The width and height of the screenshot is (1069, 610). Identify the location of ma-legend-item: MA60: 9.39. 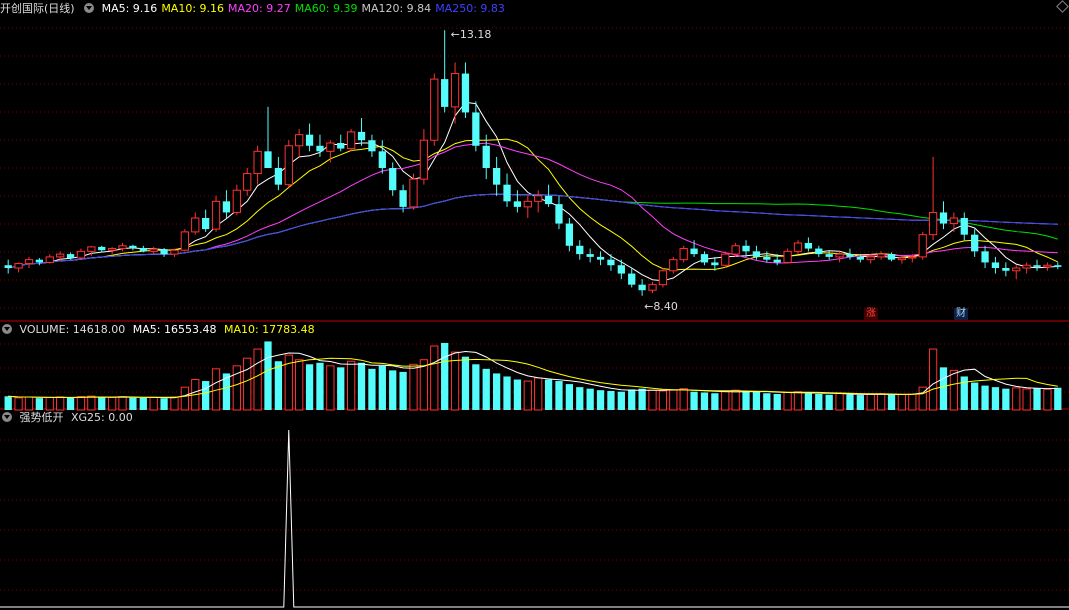
(326, 8).